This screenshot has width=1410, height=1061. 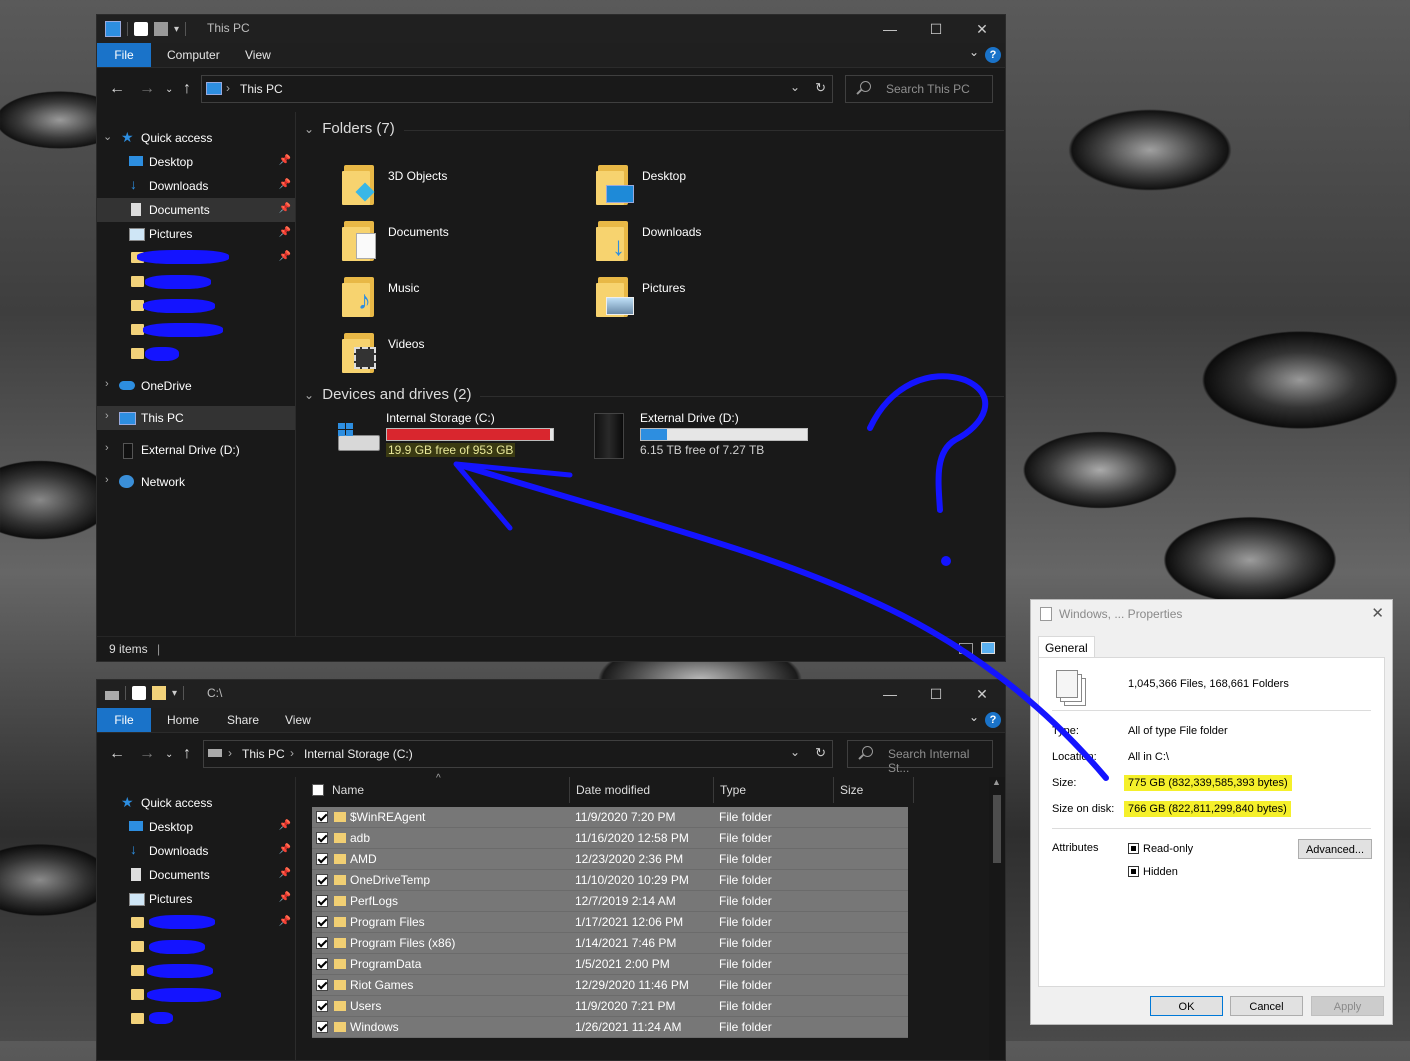 I want to click on nav-quick-access: ★ Quick access, so click(x=196, y=803).